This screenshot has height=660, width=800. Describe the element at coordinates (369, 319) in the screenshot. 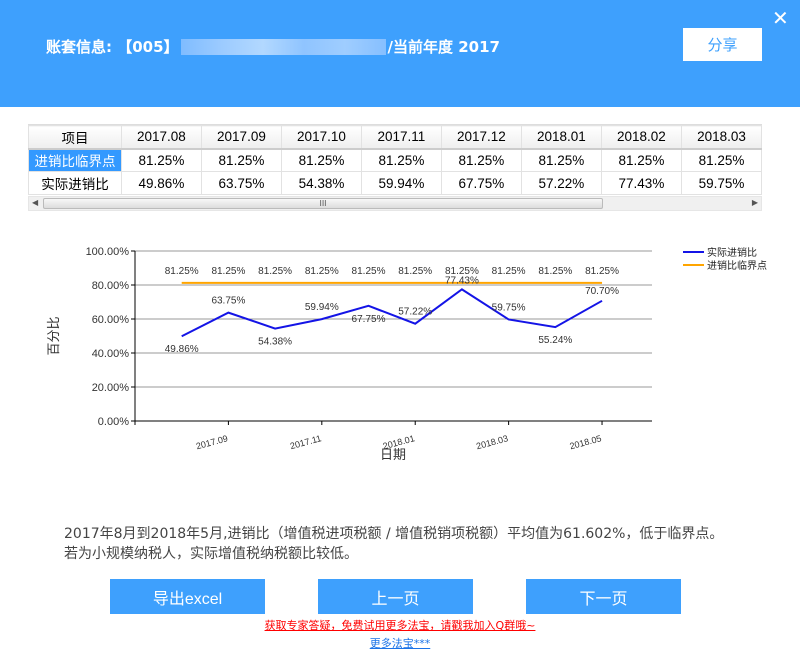

I see `data-label: 67.75%` at that location.